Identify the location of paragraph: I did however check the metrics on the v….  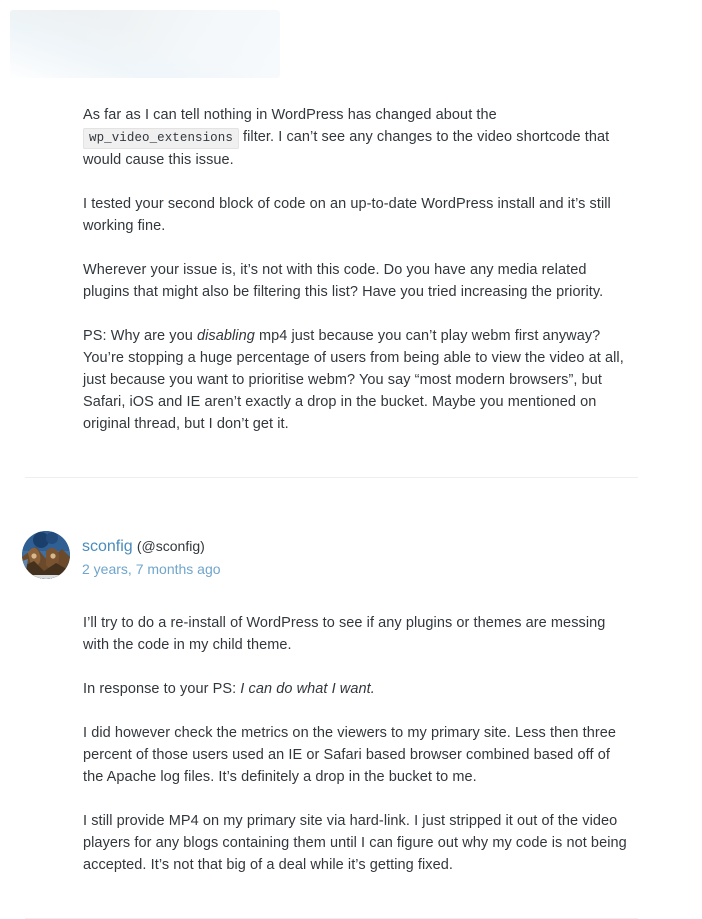
(357, 755).